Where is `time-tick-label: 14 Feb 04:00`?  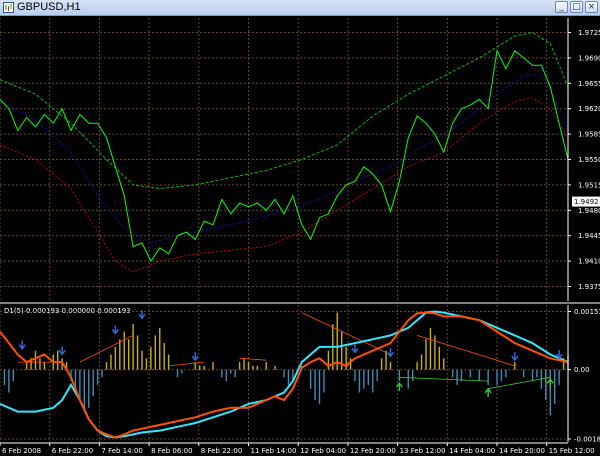 time-tick-label: 14 Feb 04:00 is located at coordinates (472, 451).